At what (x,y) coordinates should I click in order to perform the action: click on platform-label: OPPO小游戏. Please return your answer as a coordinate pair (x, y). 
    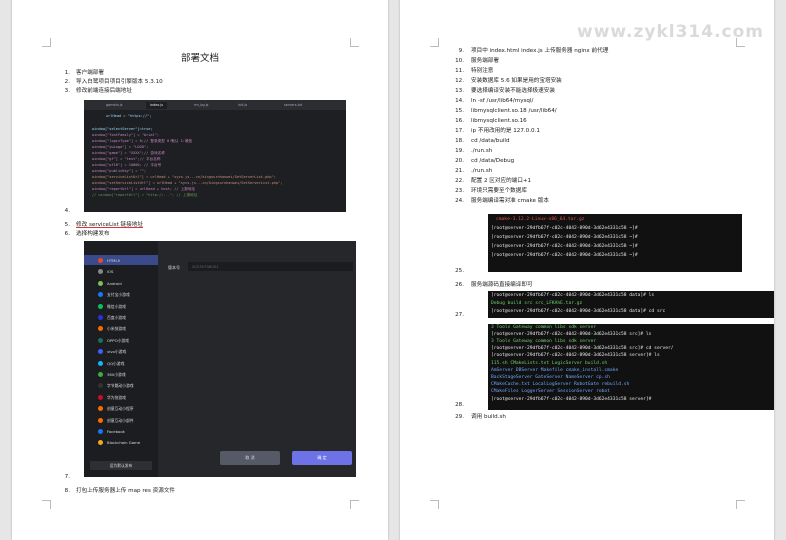
    Looking at the image, I should click on (118, 340).